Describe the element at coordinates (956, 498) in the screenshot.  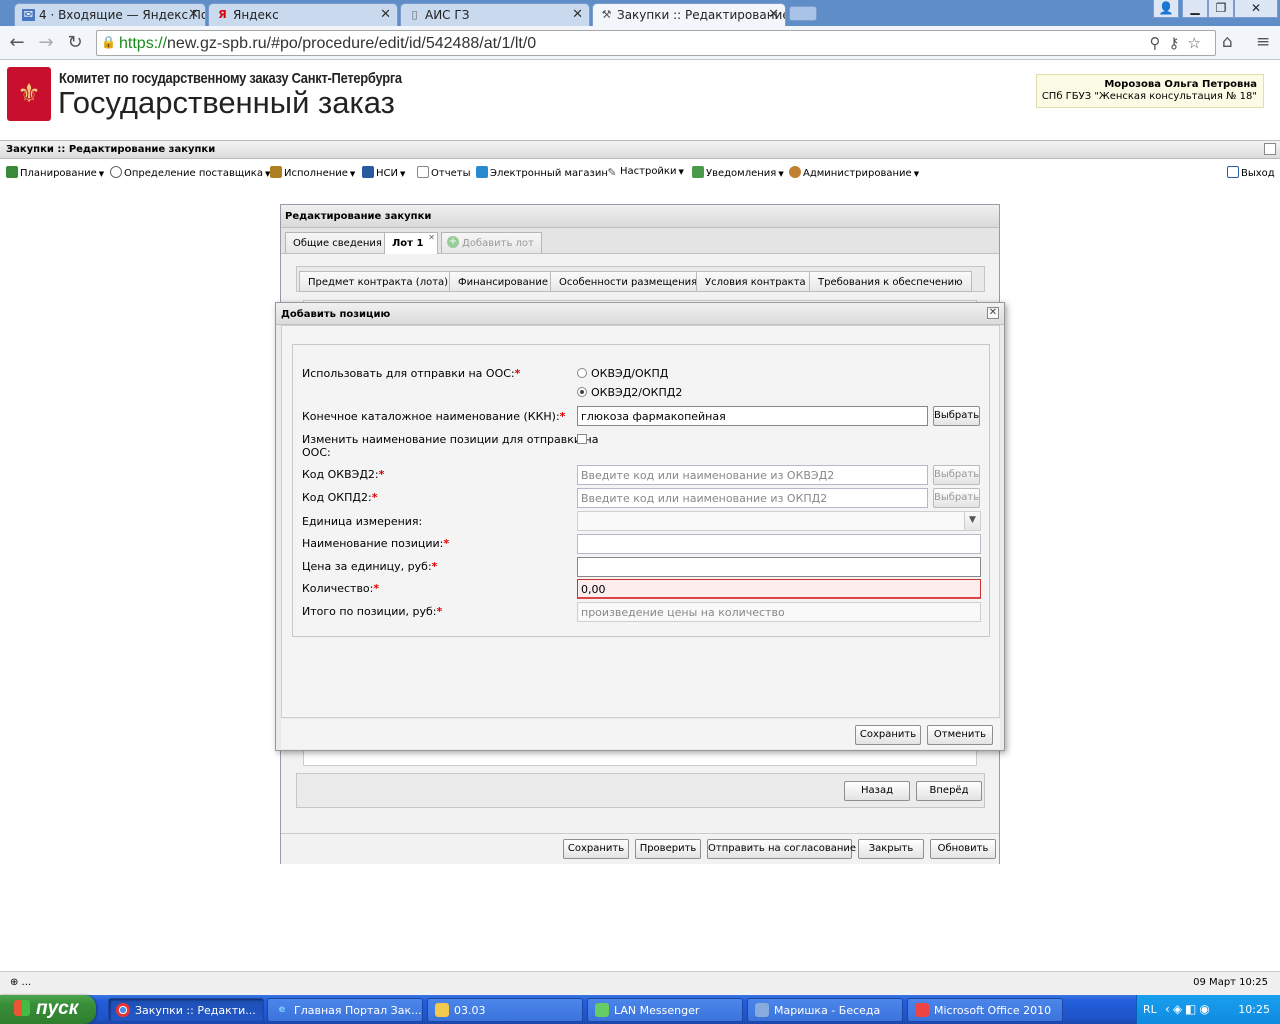
I see `okpd2-select-button: Выбрать` at that location.